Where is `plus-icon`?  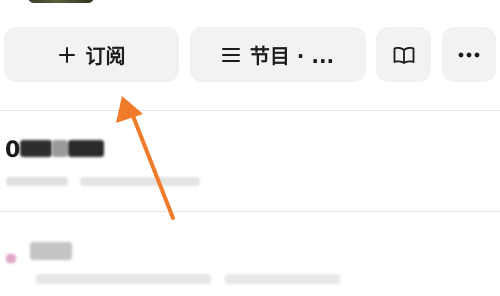 plus-icon is located at coordinates (67, 55).